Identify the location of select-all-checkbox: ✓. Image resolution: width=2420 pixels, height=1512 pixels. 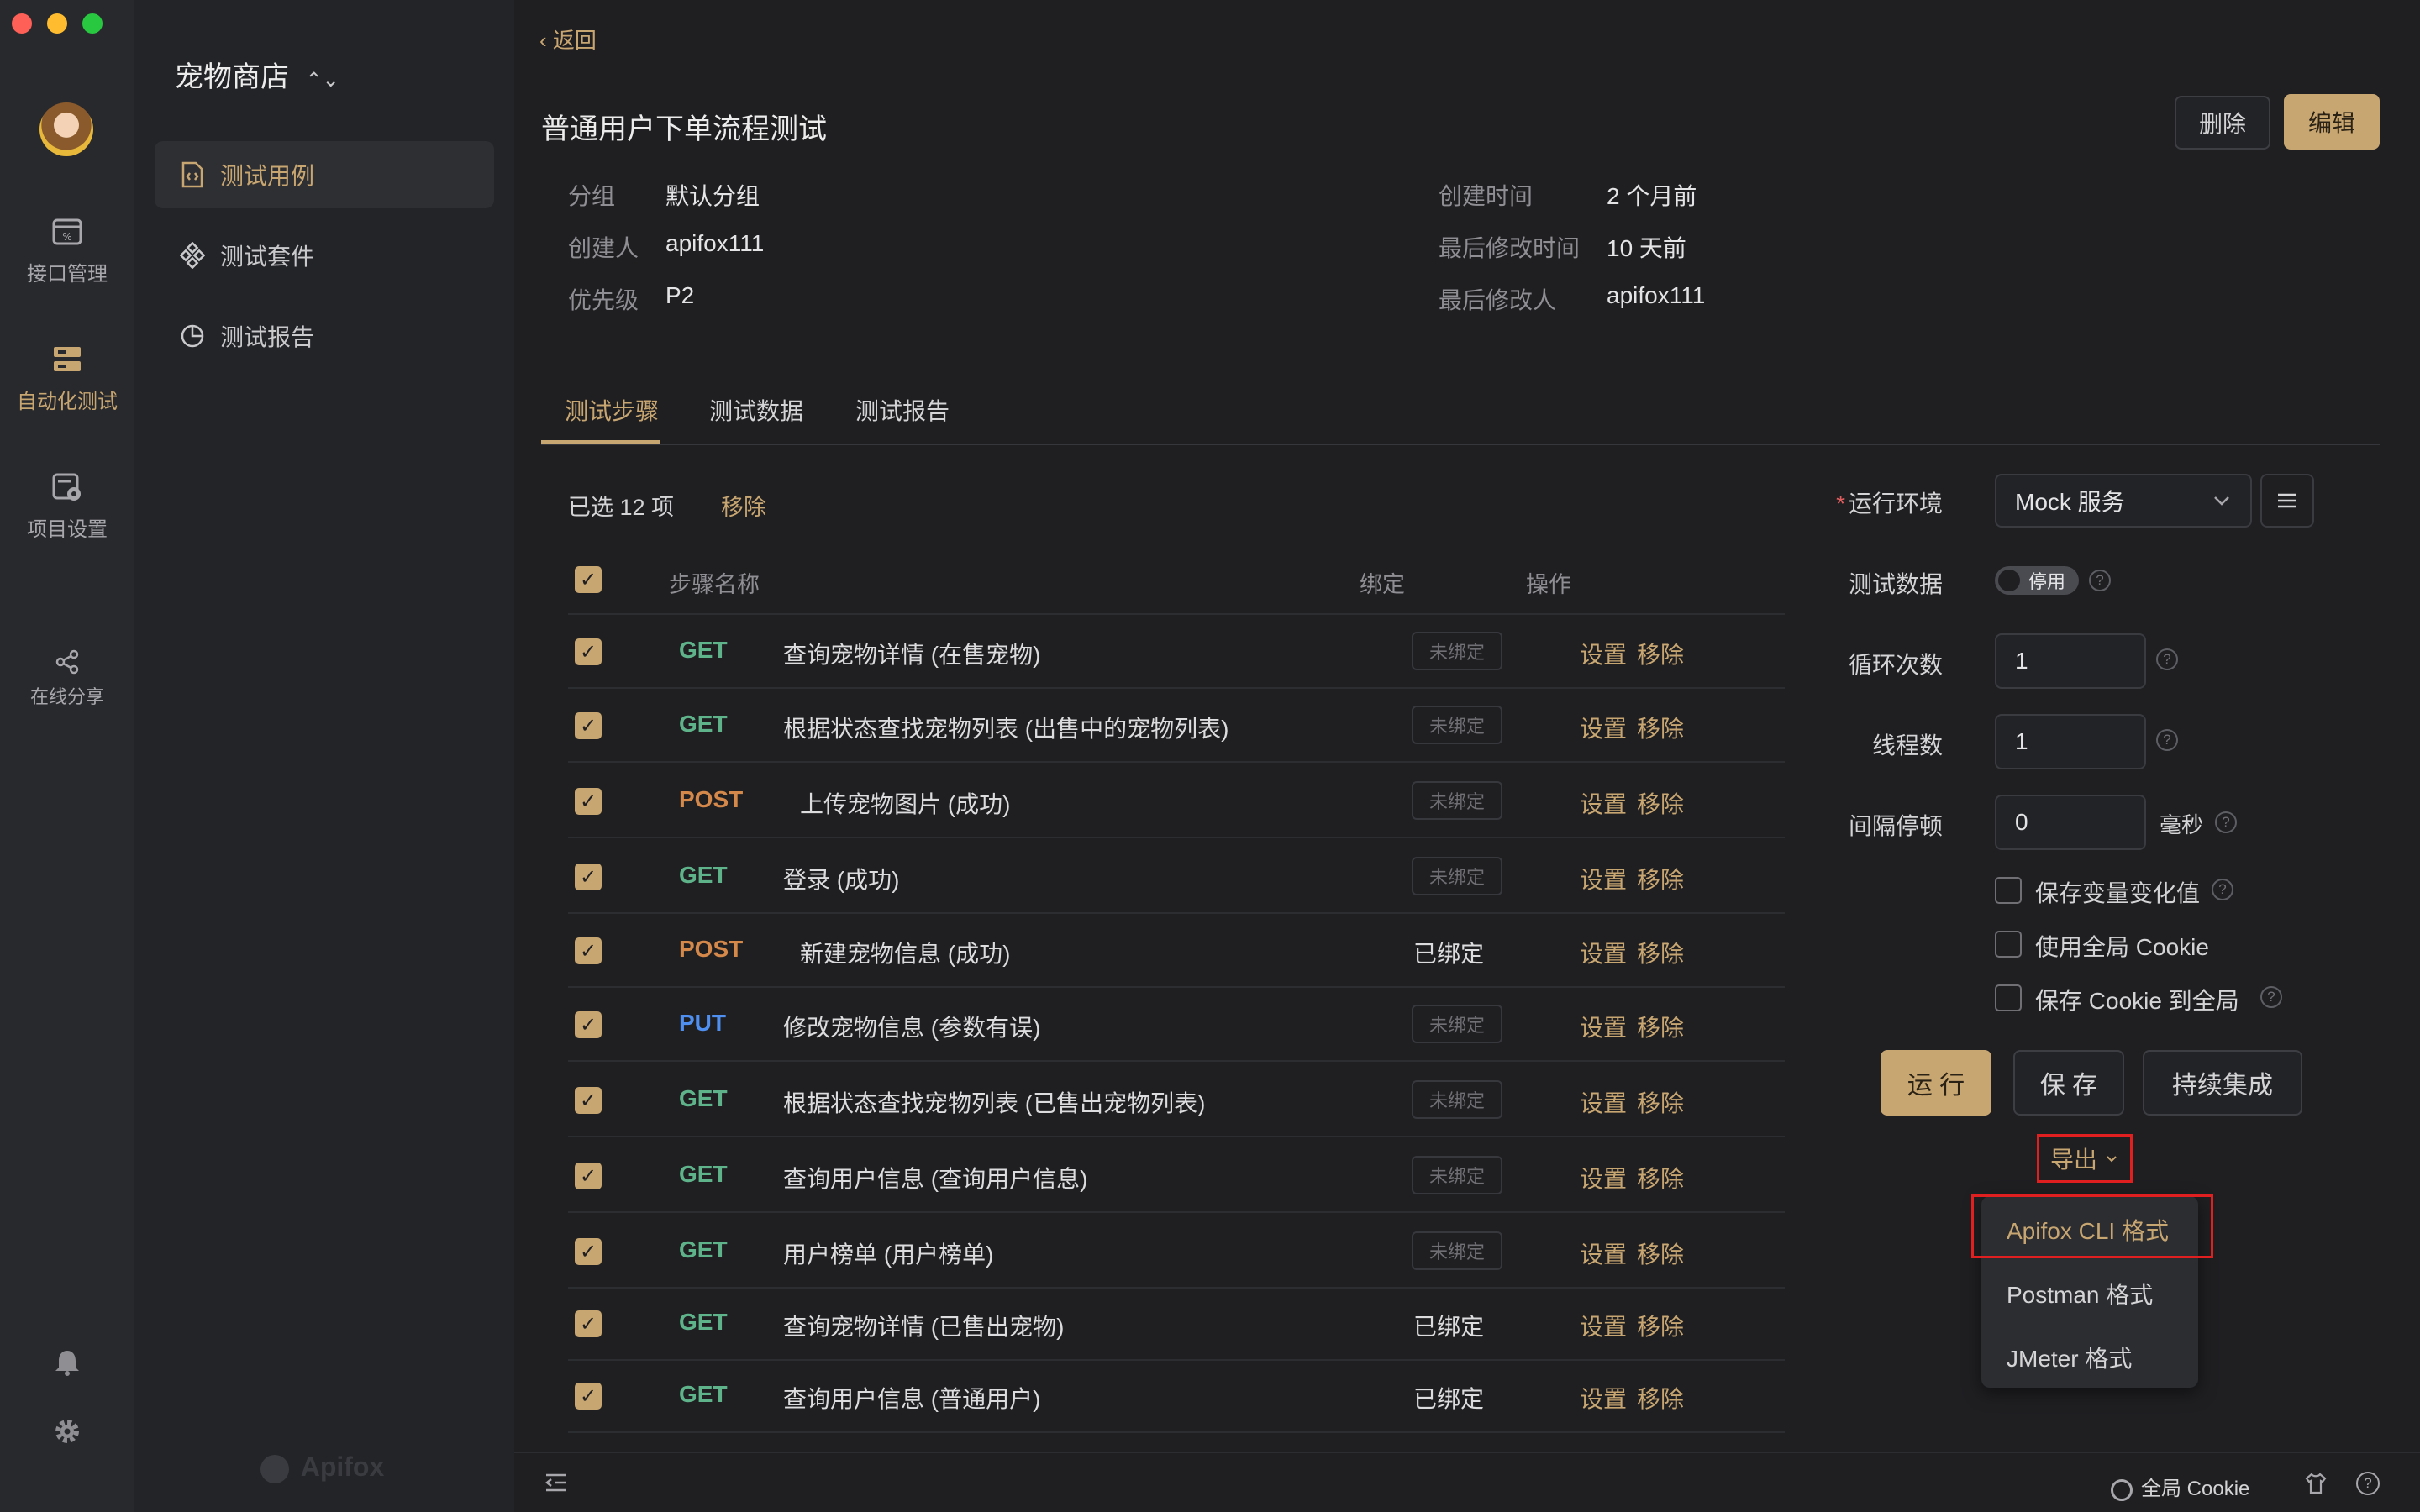
(588, 579).